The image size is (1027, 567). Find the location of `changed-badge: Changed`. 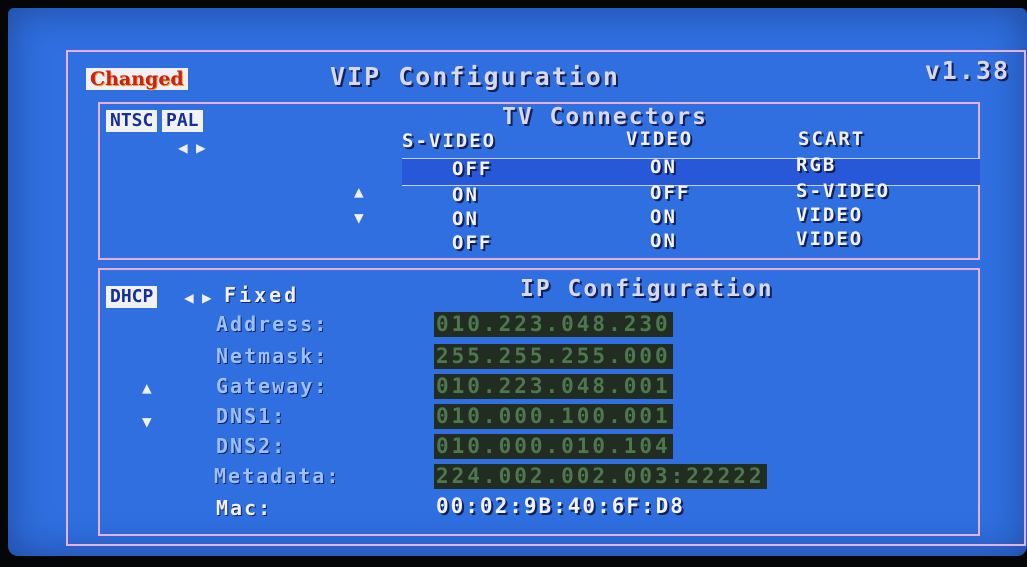

changed-badge: Changed is located at coordinates (137, 79).